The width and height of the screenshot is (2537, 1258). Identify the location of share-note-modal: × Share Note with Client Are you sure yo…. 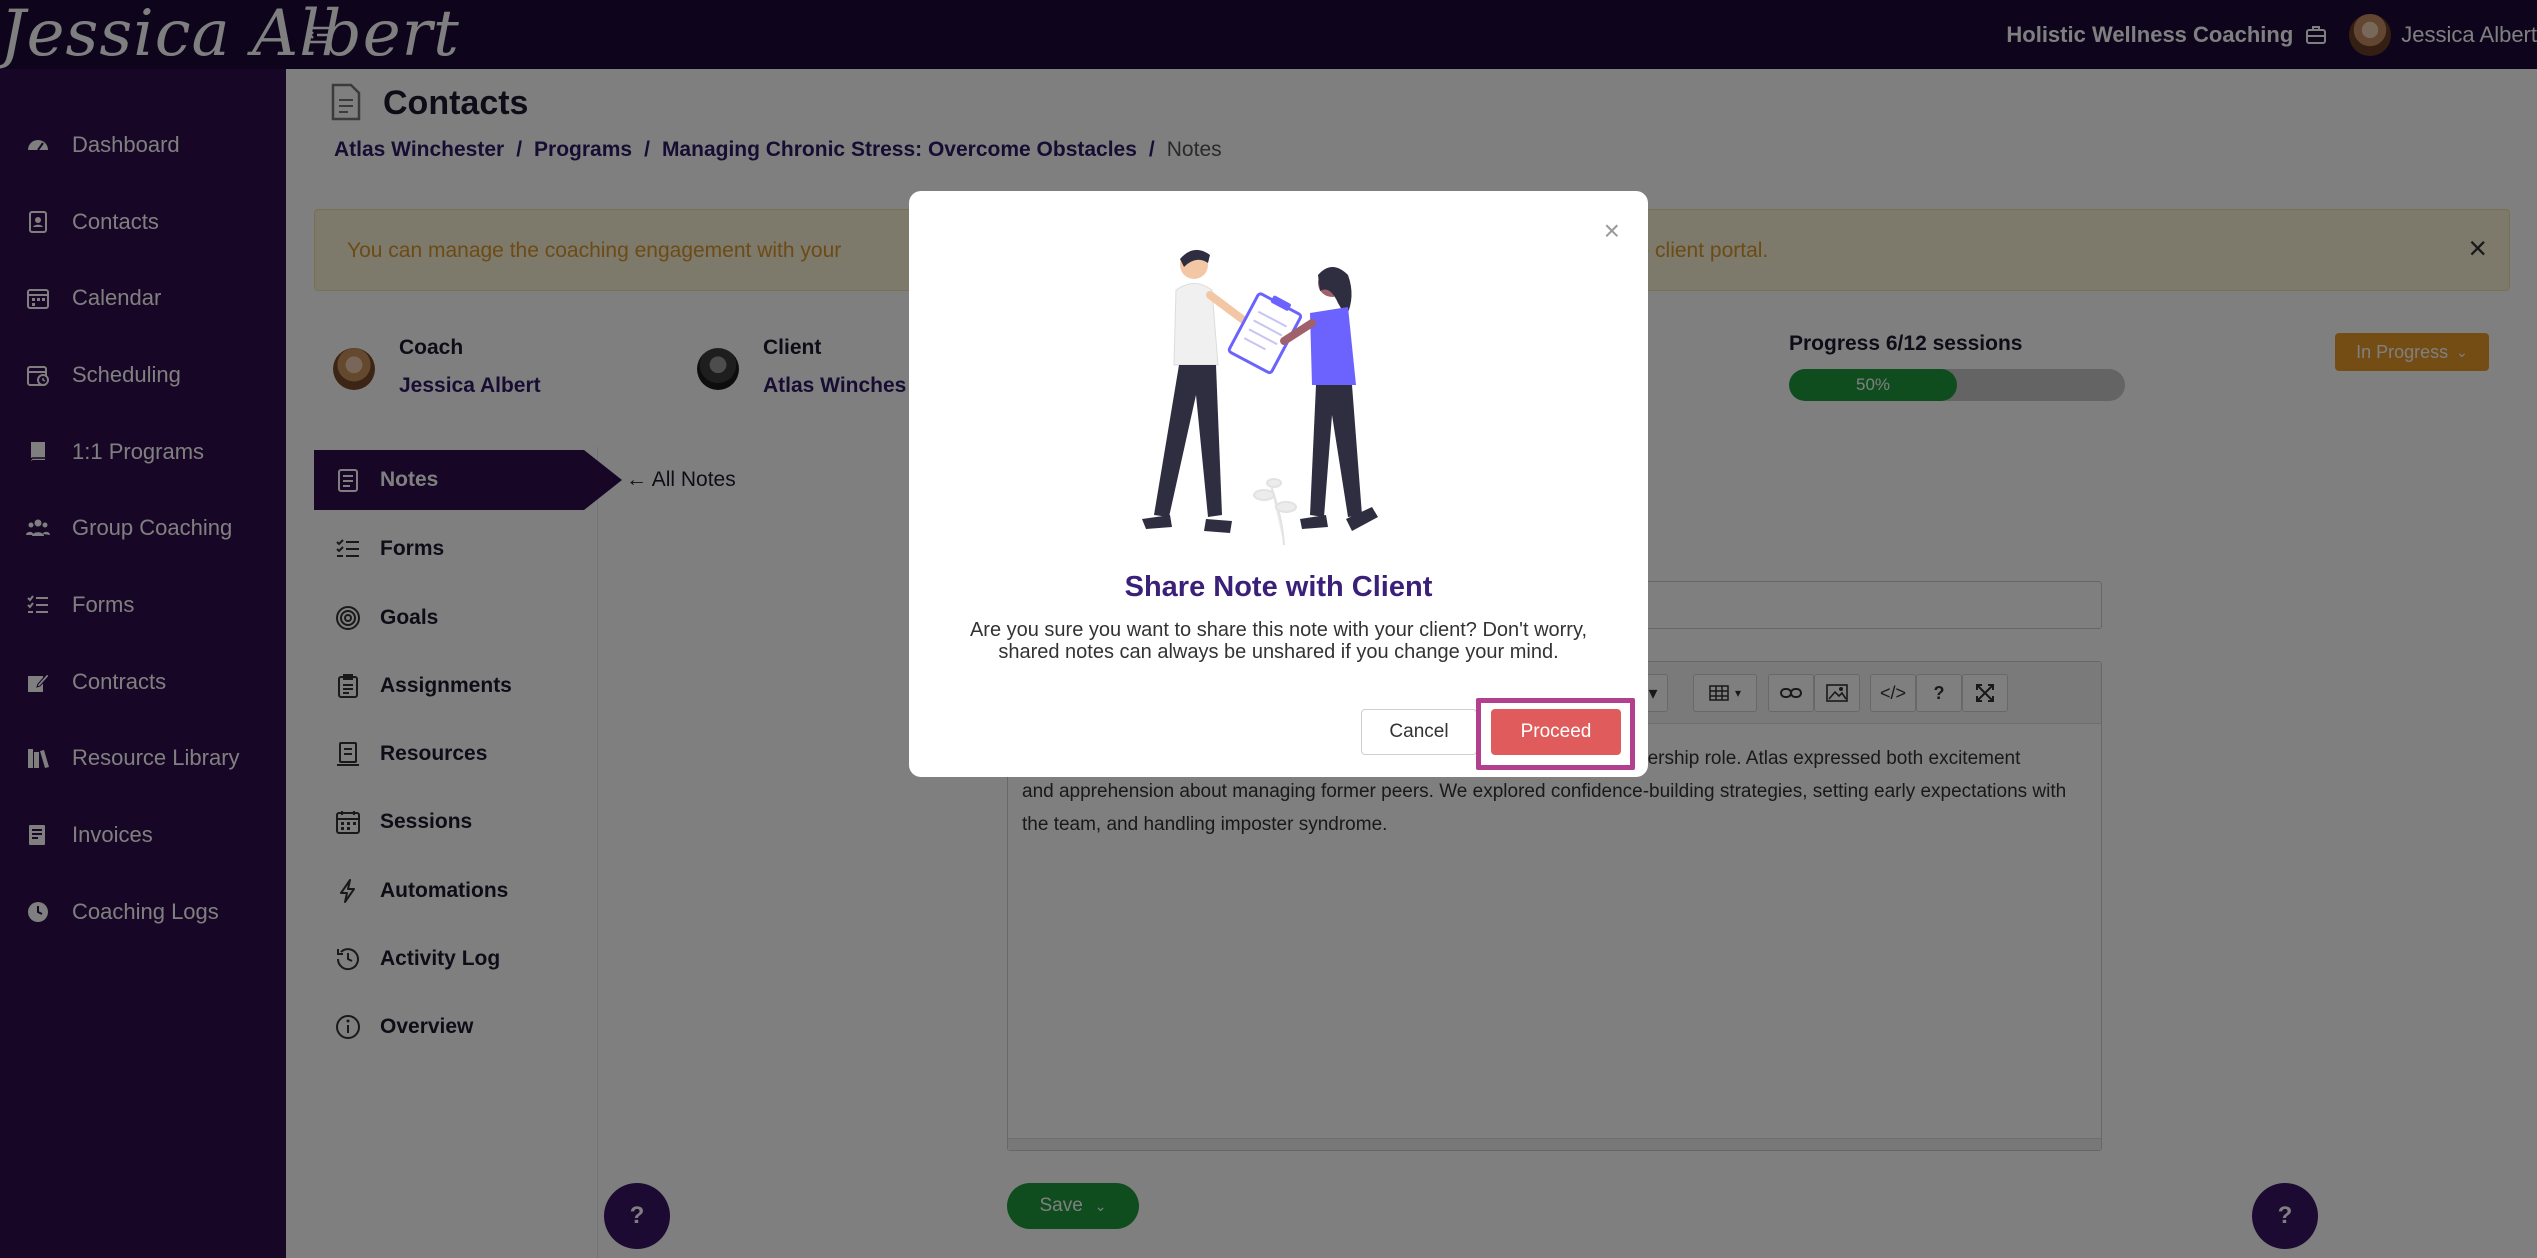
(1278, 484).